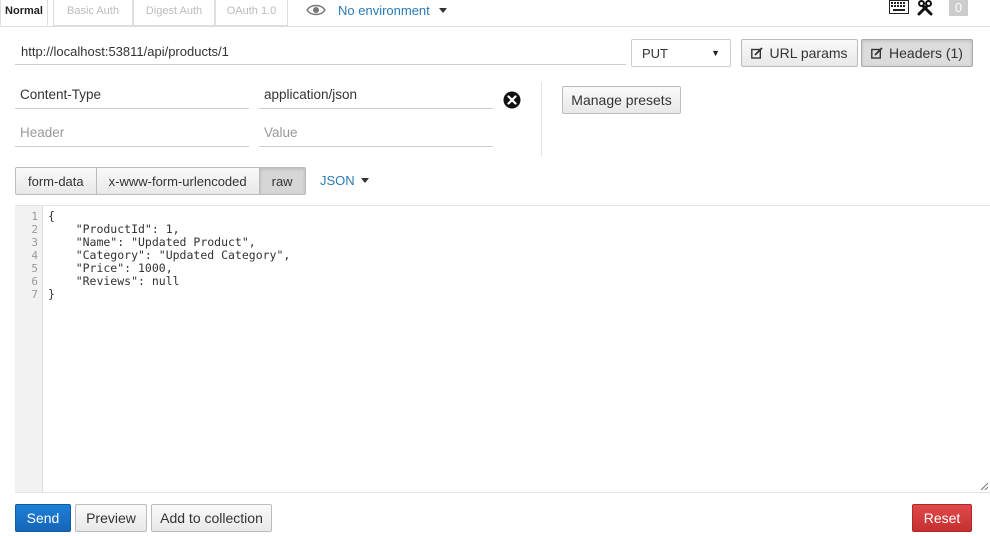 Image resolution: width=990 pixels, height=536 pixels. What do you see at coordinates (34, 268) in the screenshot?
I see `line-number: 5` at bounding box center [34, 268].